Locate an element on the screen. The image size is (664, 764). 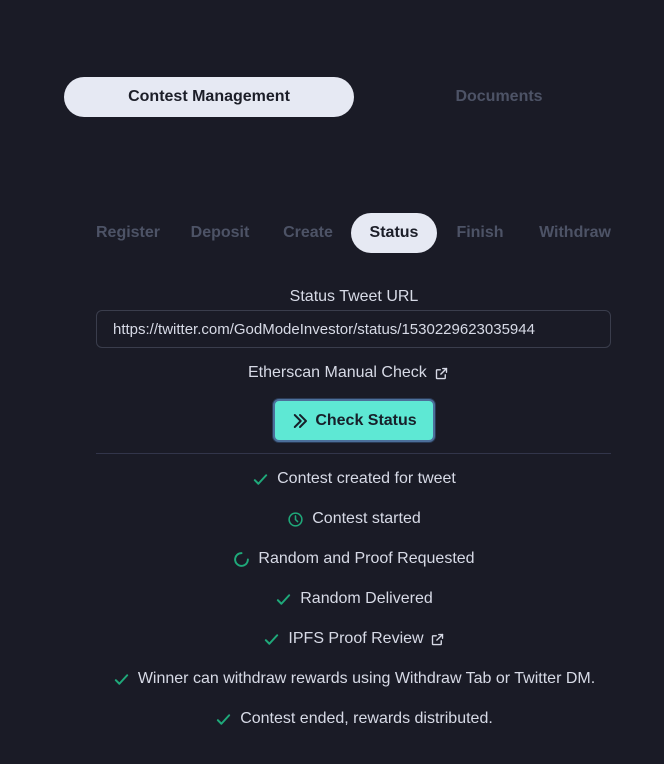
spinner-icon is located at coordinates (241, 559).